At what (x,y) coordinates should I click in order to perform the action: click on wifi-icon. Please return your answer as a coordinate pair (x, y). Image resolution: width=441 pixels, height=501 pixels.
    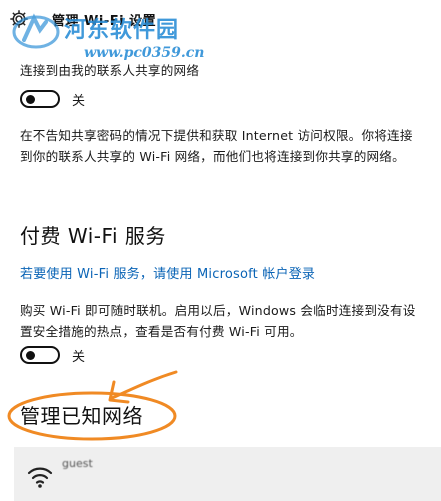
    Looking at the image, I should click on (40, 477).